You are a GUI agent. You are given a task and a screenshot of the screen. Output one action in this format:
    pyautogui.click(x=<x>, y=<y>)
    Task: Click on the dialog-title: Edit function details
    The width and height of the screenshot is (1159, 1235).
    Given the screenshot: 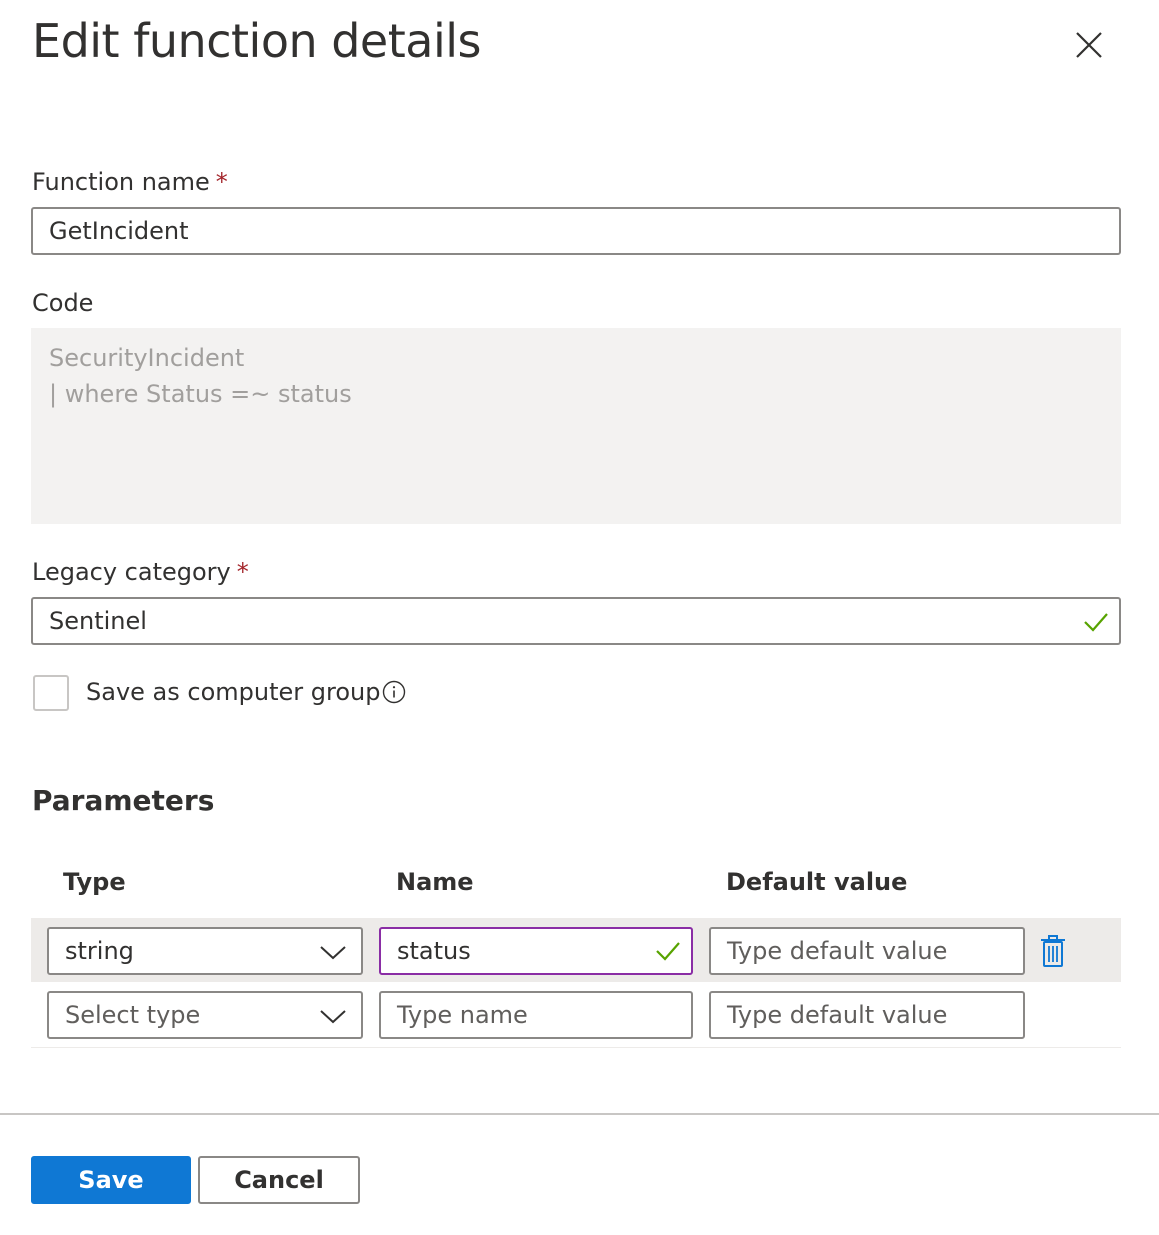 What is the action you would take?
    pyautogui.click(x=256, y=41)
    